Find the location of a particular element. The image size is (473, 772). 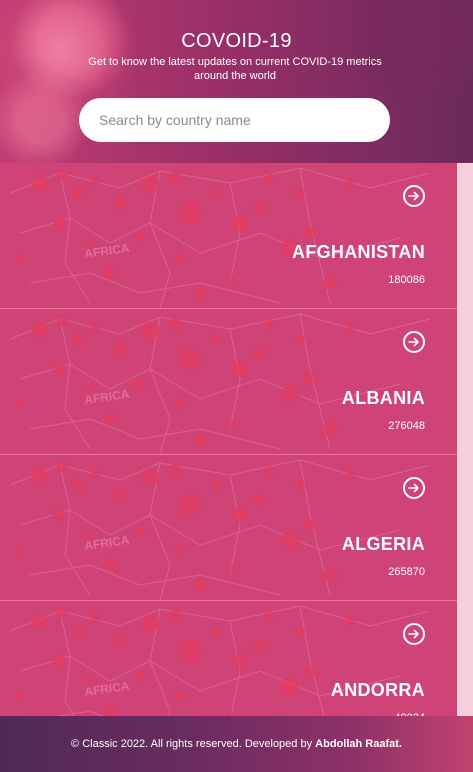

country-name: AFGHANISTAN is located at coordinates (358, 252).